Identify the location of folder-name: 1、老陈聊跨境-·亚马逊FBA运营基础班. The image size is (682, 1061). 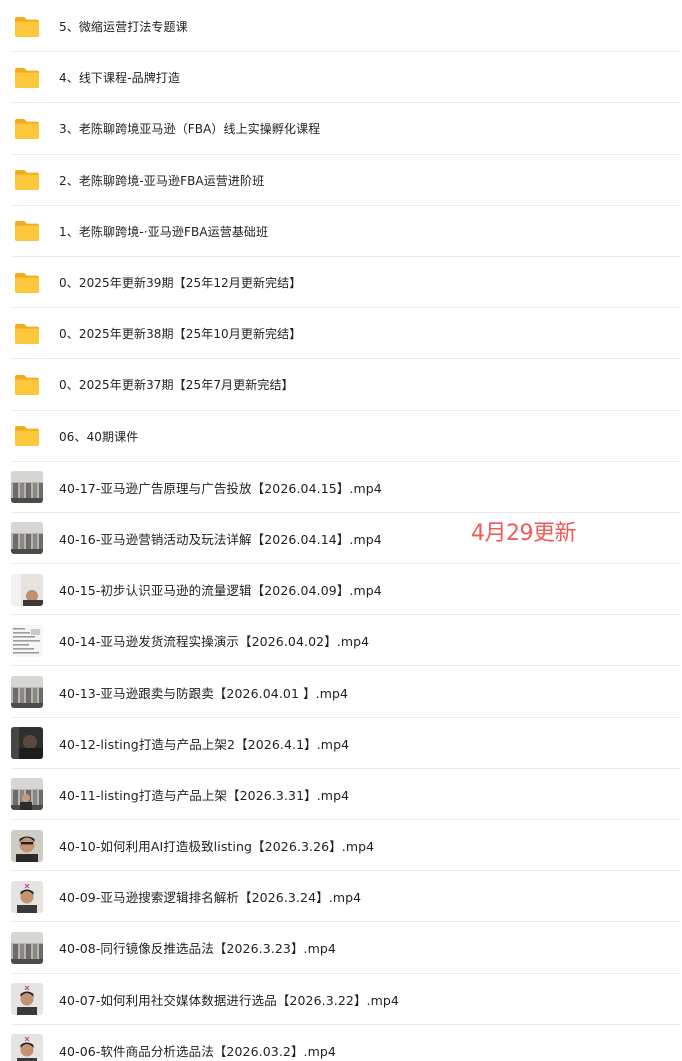
(164, 231).